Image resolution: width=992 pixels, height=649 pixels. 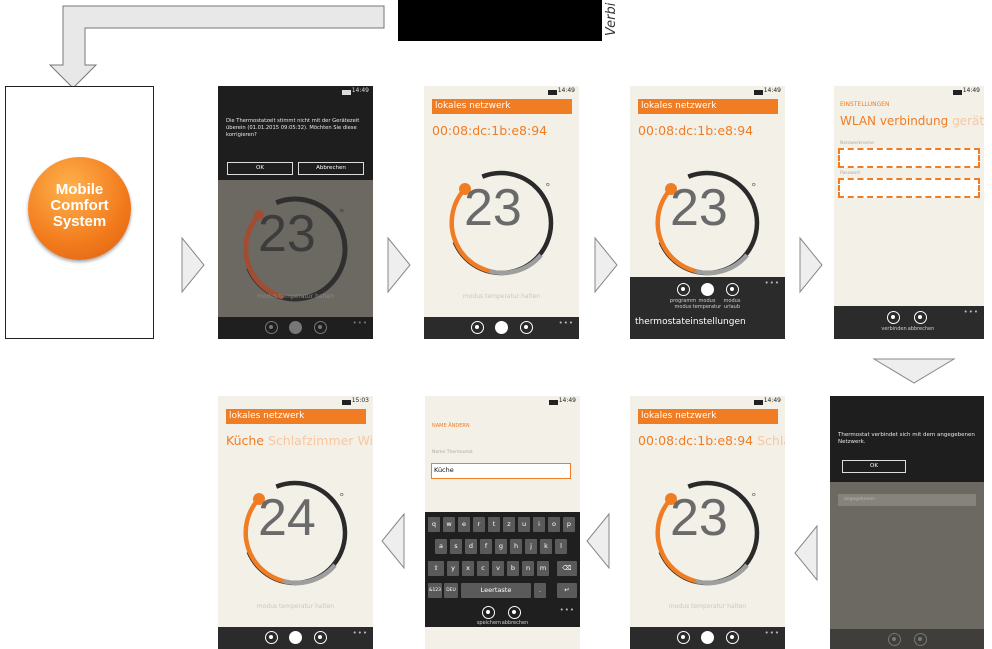 What do you see at coordinates (435, 590) in the screenshot?
I see `numbers-key: &123` at bounding box center [435, 590].